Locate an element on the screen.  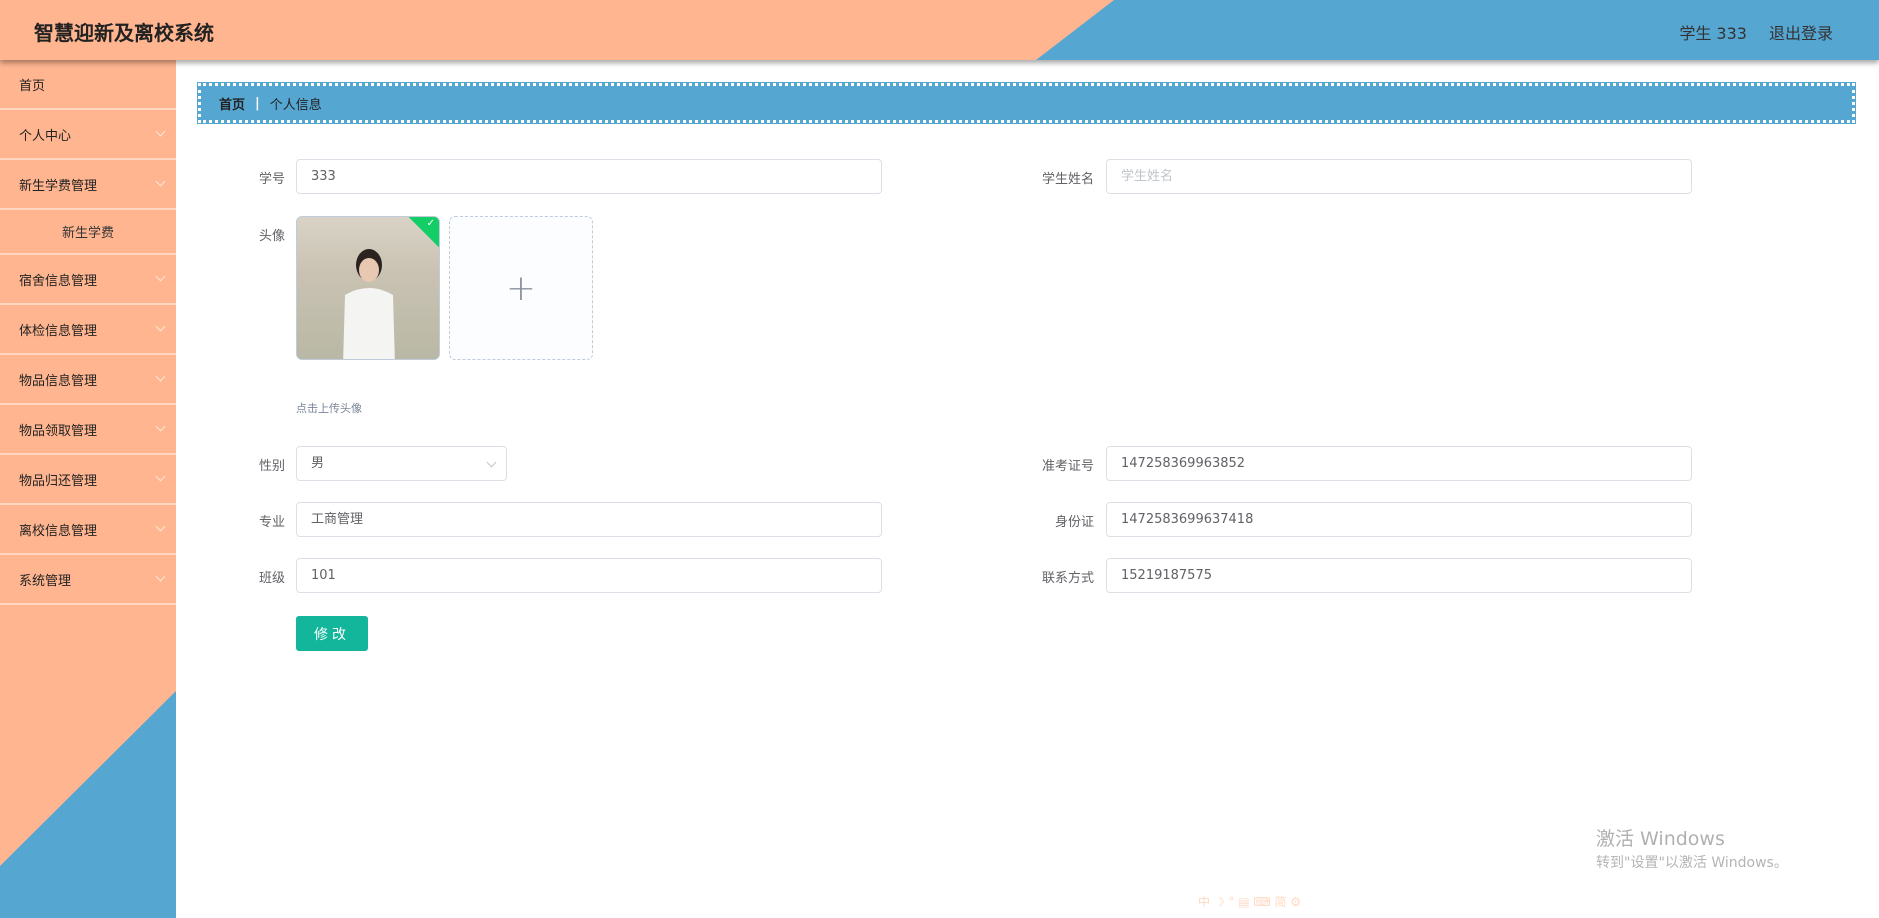
student-no-label: 学号 is located at coordinates (271, 179).